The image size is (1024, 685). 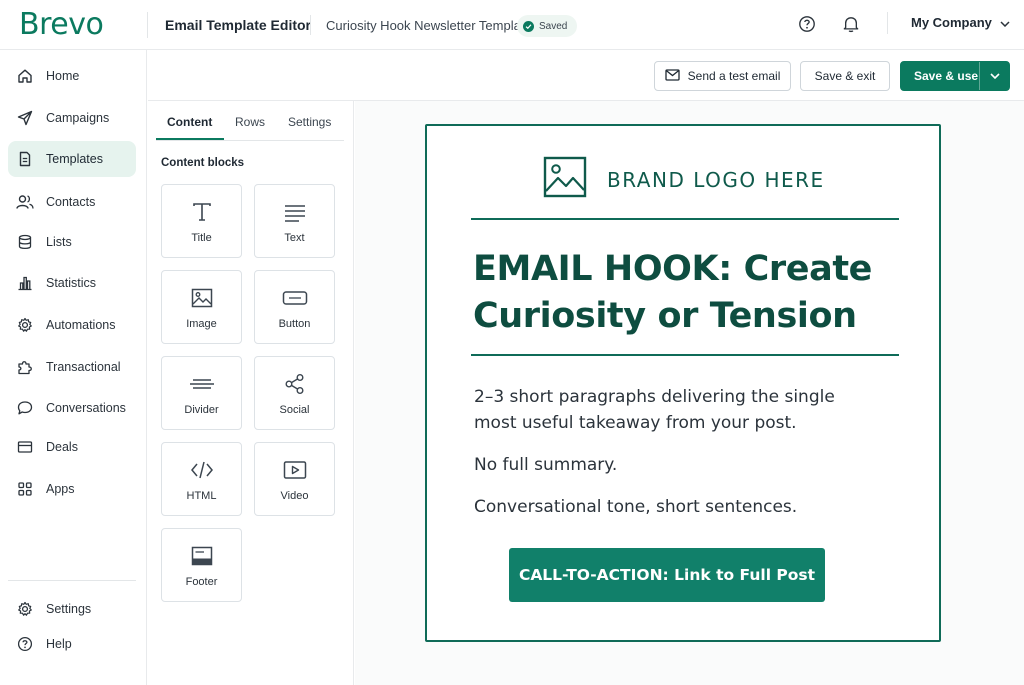 What do you see at coordinates (851, 24) in the screenshot?
I see `bell-icon` at bounding box center [851, 24].